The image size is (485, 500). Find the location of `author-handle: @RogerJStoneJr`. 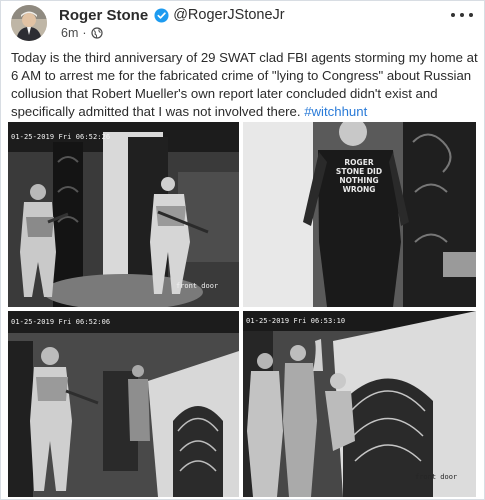

author-handle: @RogerJStoneJr is located at coordinates (228, 15).